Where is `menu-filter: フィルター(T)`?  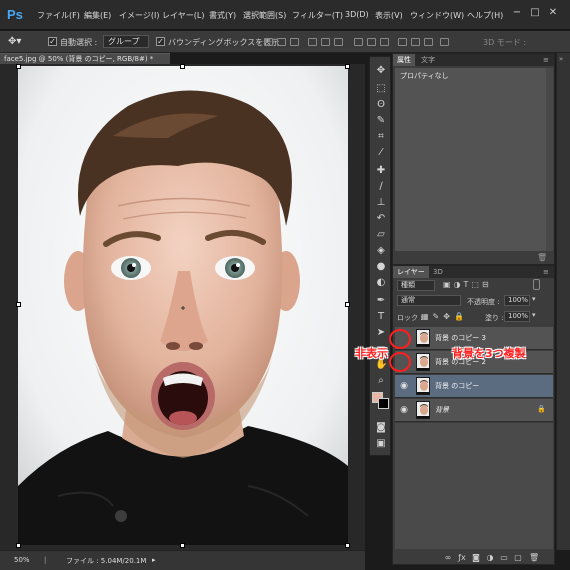
menu-filter: フィルター(T) is located at coordinates (317, 15).